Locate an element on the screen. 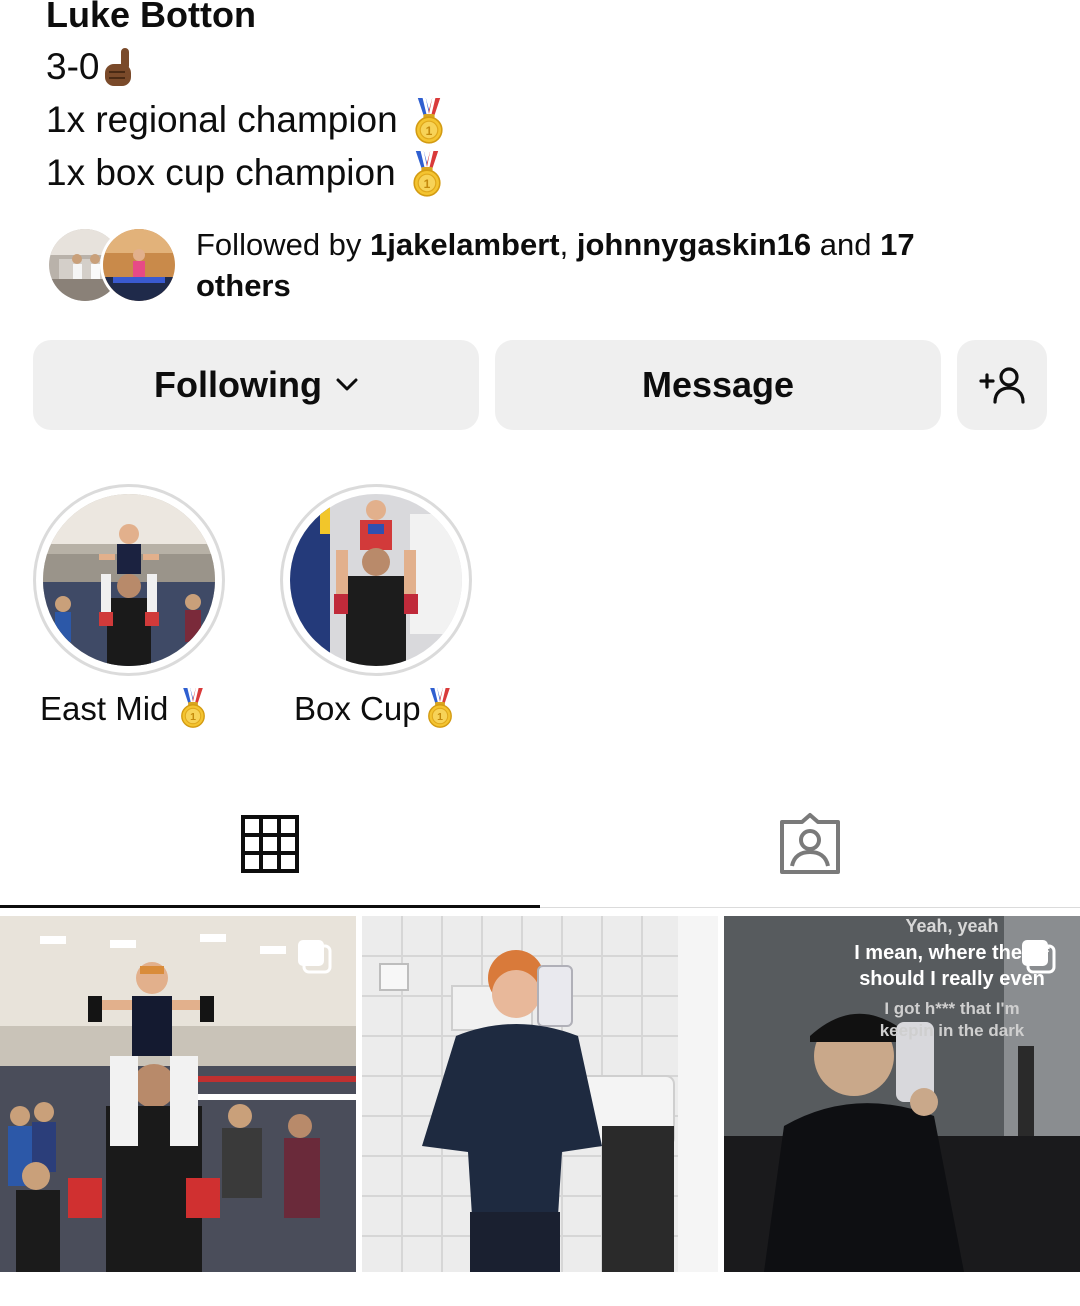 The width and height of the screenshot is (1080, 1306). highlight-box-cup-cover is located at coordinates (376, 580).